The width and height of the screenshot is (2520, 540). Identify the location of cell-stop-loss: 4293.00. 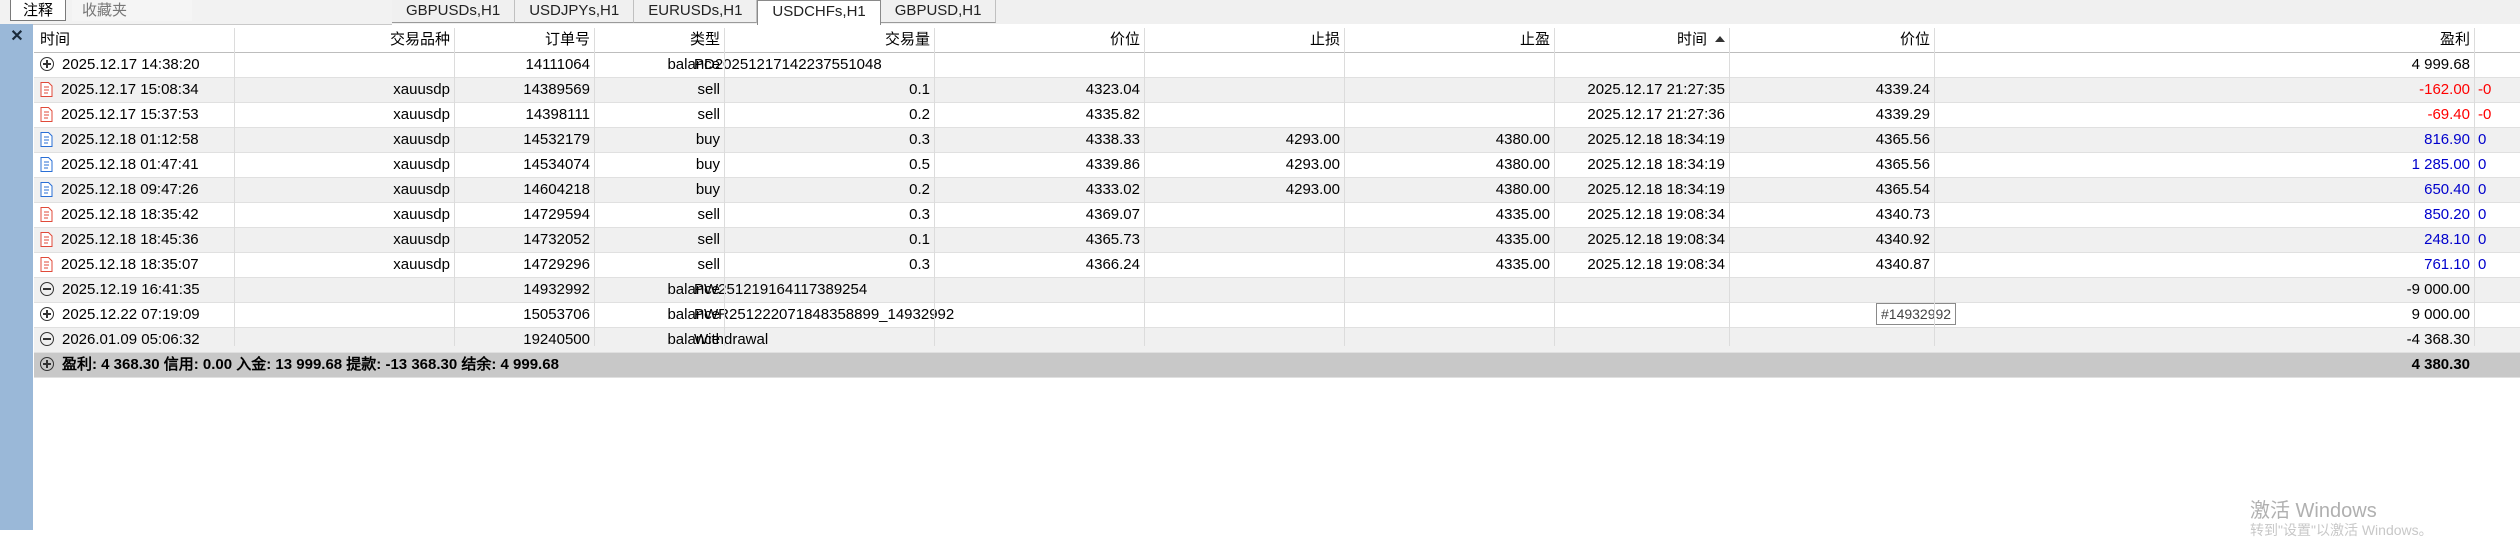
(1312, 164).